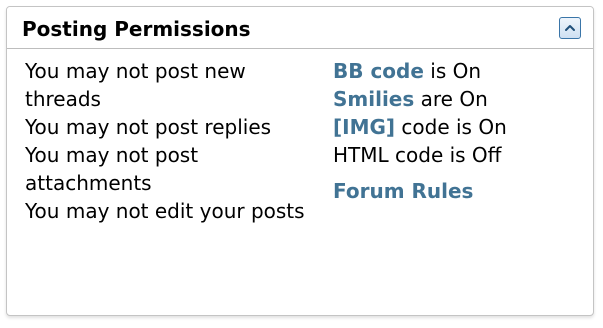 Image resolution: width=603 pixels, height=328 pixels. I want to click on permission-new-threads: You may not post new threads, so click(135, 85).